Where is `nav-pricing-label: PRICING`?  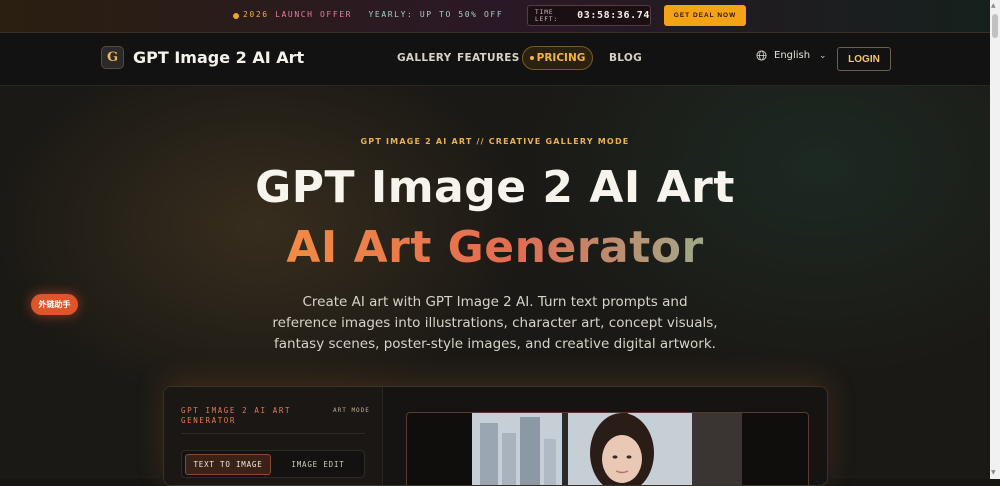
nav-pricing-label: PRICING is located at coordinates (561, 58).